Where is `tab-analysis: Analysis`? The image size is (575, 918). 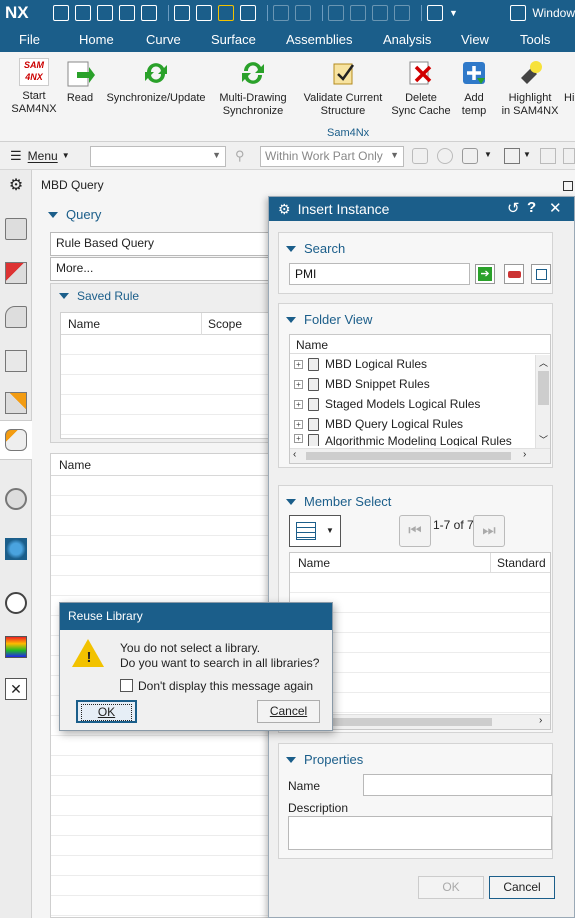 tab-analysis: Analysis is located at coordinates (407, 39).